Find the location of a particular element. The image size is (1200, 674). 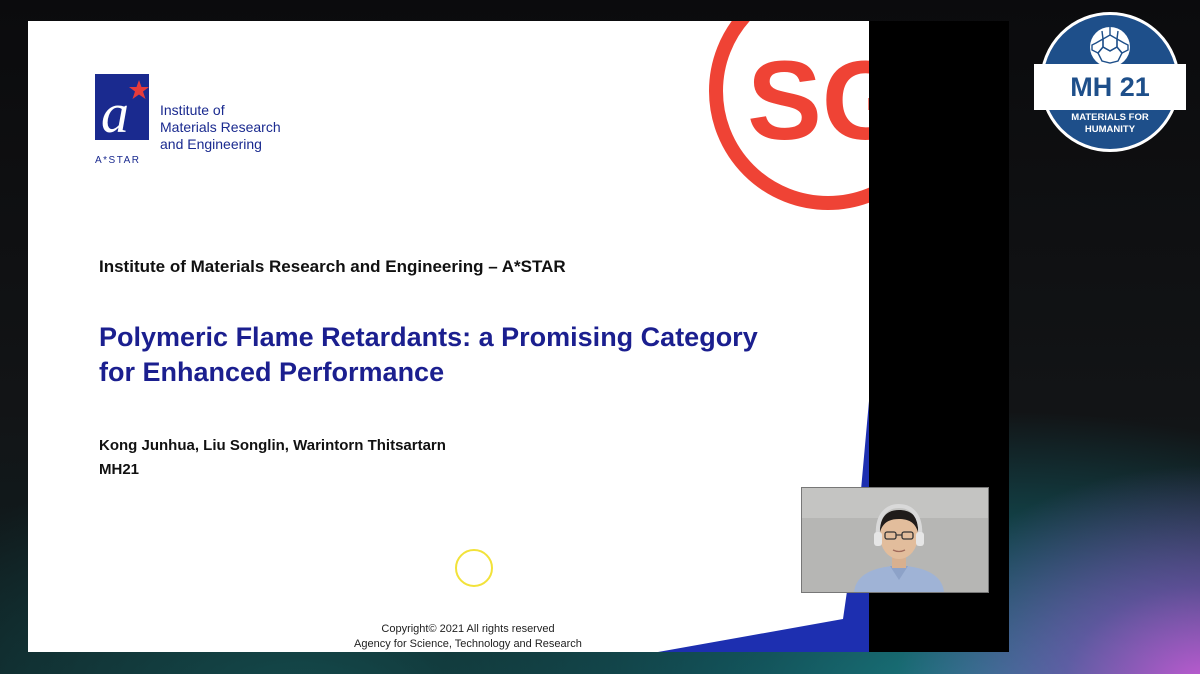

badge-subtitle-line: MATERIALS FOR is located at coordinates (1110, 117).